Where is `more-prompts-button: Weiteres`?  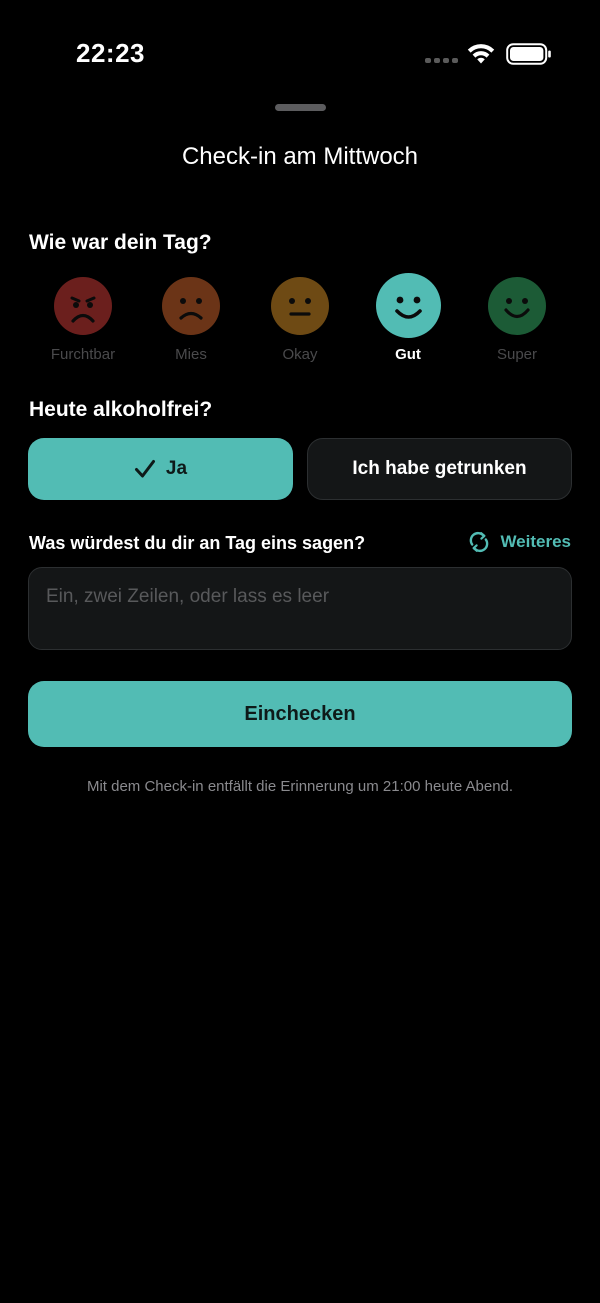 more-prompts-button: Weiteres is located at coordinates (519, 542).